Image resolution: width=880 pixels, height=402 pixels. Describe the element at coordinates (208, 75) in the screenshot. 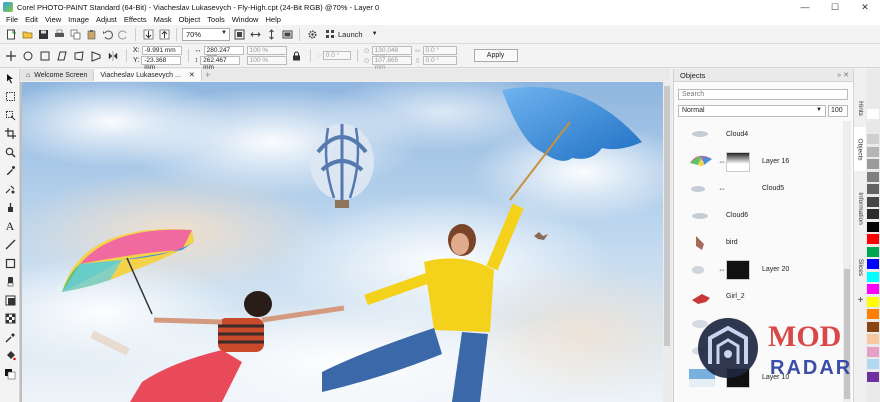

I see `add-tab-button: +` at that location.